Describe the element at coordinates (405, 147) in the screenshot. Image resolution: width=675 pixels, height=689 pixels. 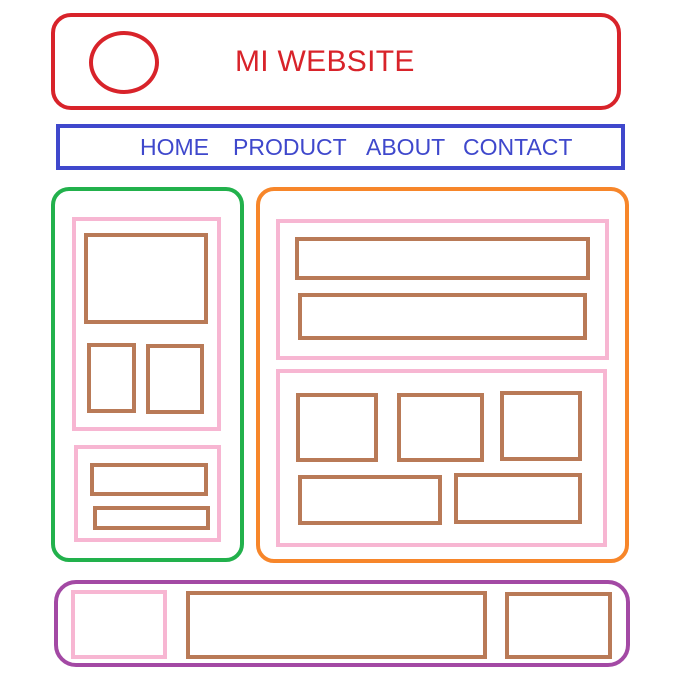
I see `nav-item-about: ABOUT` at that location.